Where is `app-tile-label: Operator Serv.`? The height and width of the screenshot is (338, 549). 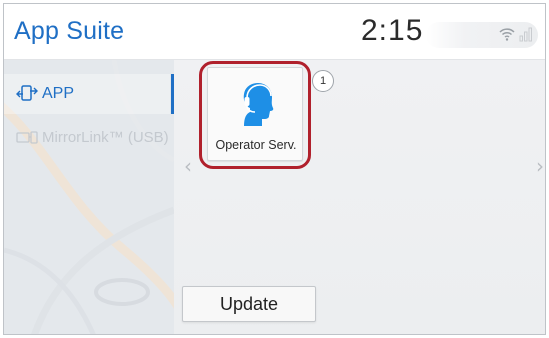 app-tile-label: Operator Serv. is located at coordinates (256, 145).